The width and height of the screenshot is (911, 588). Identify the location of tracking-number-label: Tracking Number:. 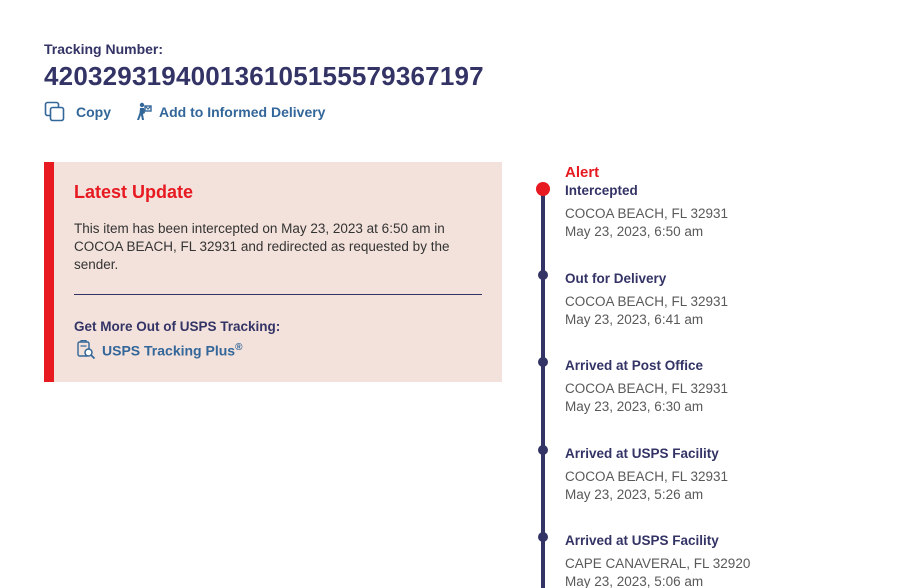
(104, 49).